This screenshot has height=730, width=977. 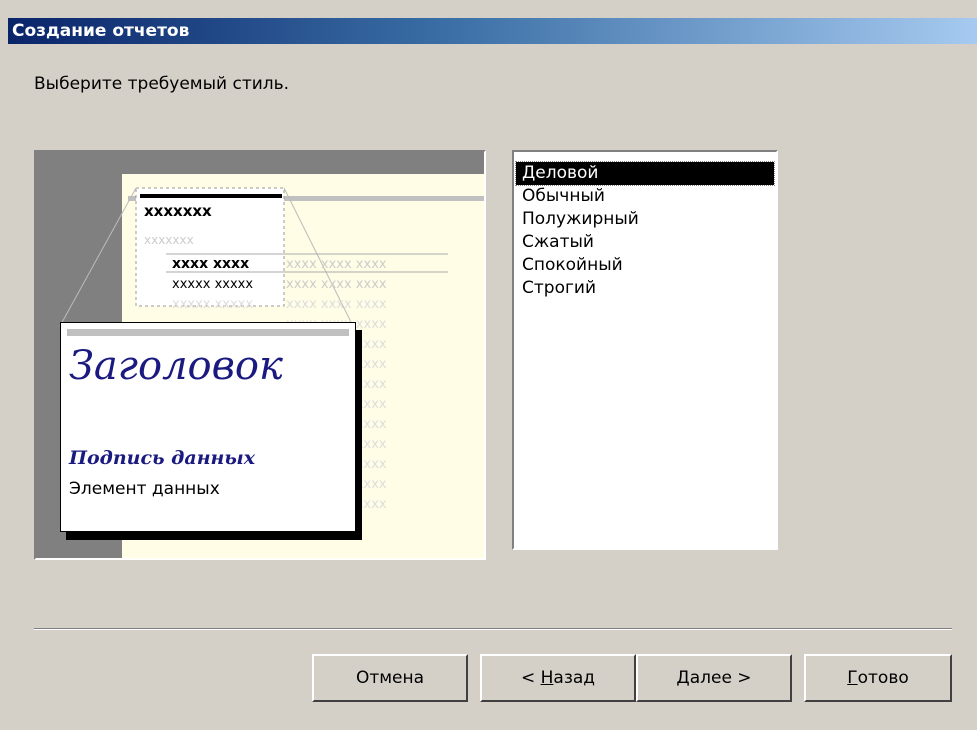 What do you see at coordinates (530, 678) in the screenshot?
I see `back-button-prefix: <` at bounding box center [530, 678].